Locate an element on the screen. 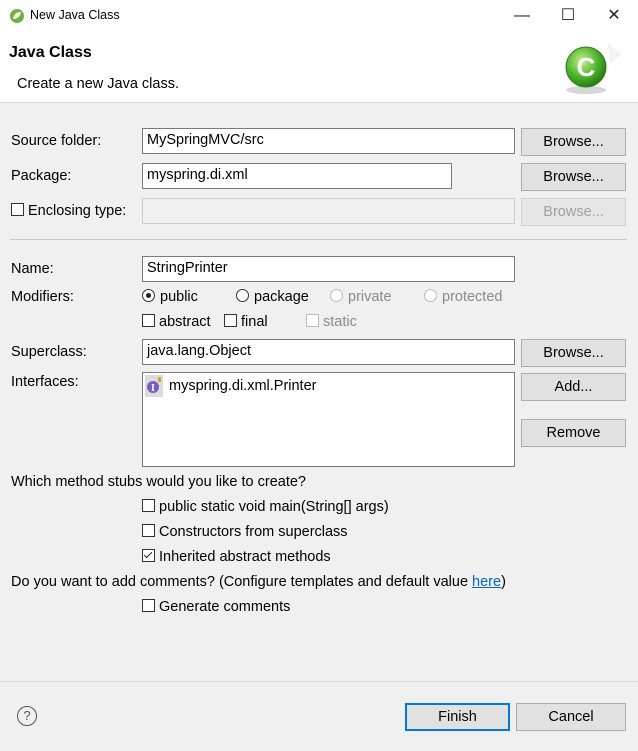 Image resolution: width=638 pixels, height=751 pixels. minimize-button: — is located at coordinates (522, 16).